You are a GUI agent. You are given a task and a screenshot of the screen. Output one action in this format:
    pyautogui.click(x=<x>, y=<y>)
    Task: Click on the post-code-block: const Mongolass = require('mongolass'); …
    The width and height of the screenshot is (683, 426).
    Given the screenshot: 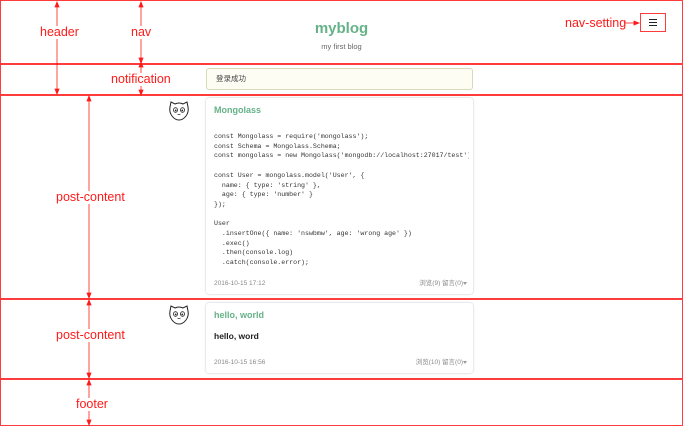 What is the action you would take?
    pyautogui.click(x=341, y=200)
    